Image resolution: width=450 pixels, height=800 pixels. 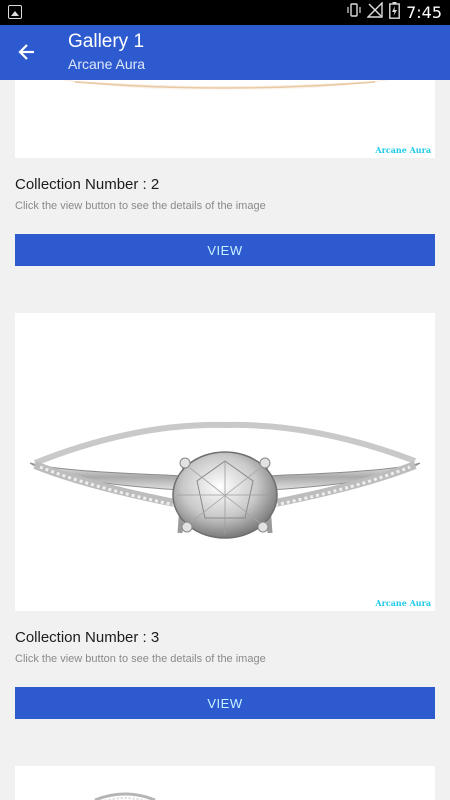 I want to click on no-signal-icon, so click(x=374, y=12).